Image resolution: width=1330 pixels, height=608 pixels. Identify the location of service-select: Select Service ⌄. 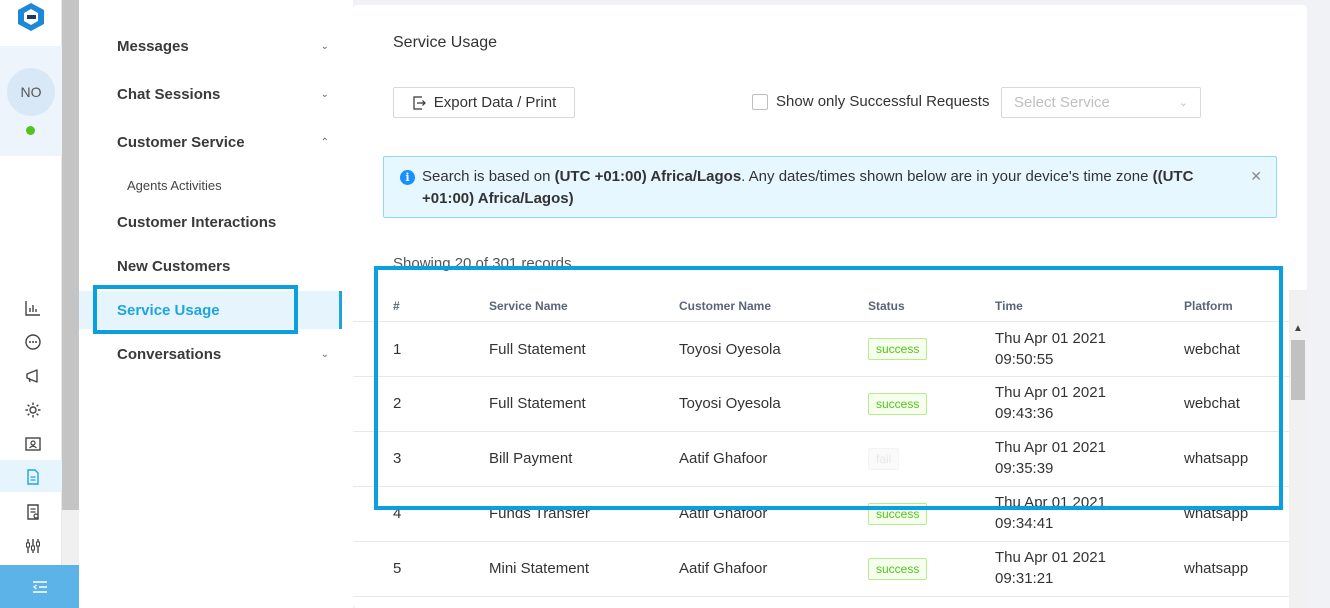
(1101, 102).